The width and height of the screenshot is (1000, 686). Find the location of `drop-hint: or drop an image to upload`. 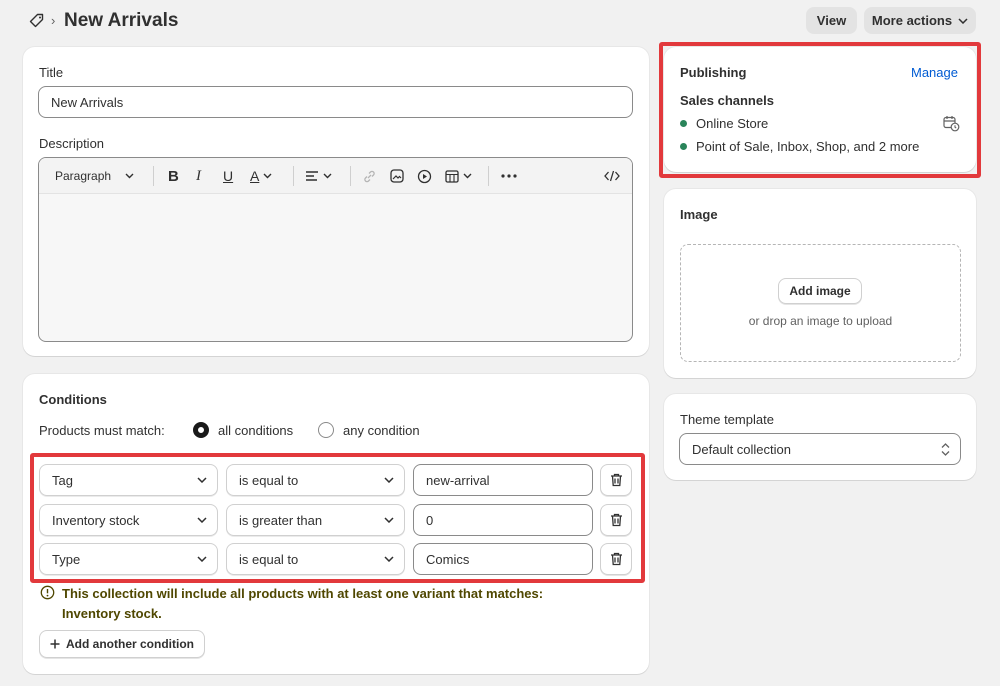

drop-hint: or drop an image to upload is located at coordinates (820, 321).